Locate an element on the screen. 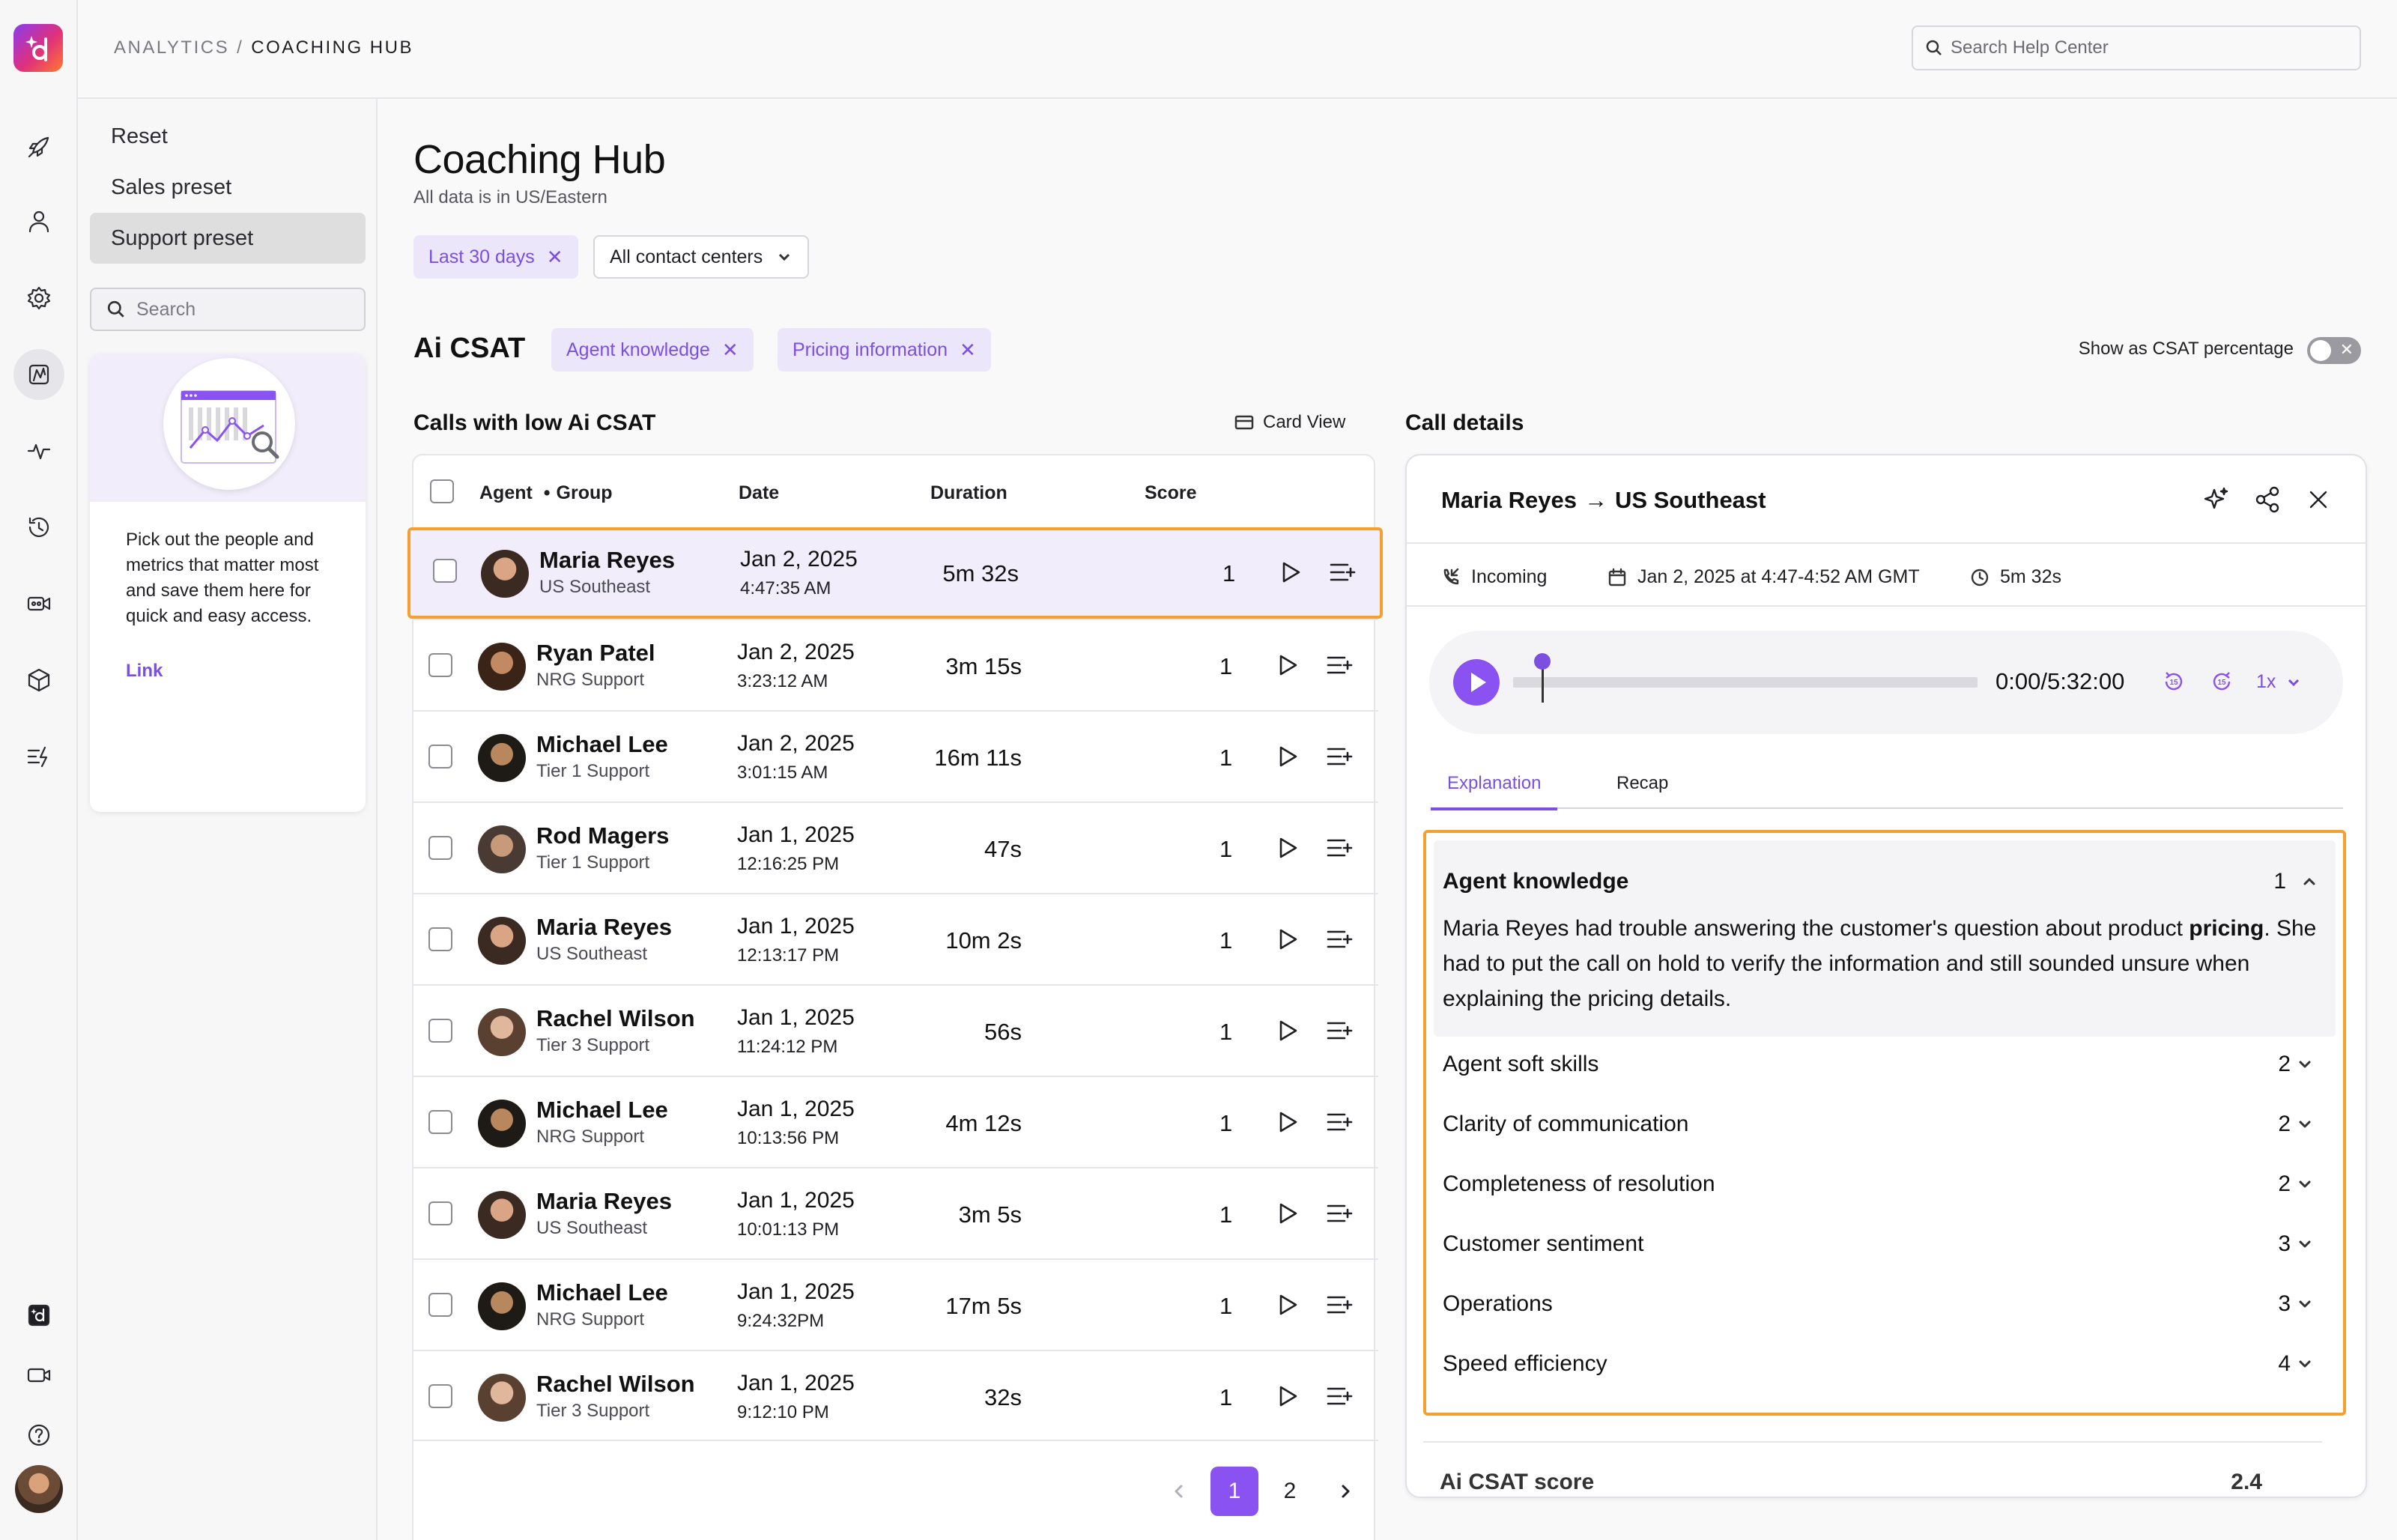 This screenshot has width=2397, height=1540. audio-progress-track is located at coordinates (1745, 682).